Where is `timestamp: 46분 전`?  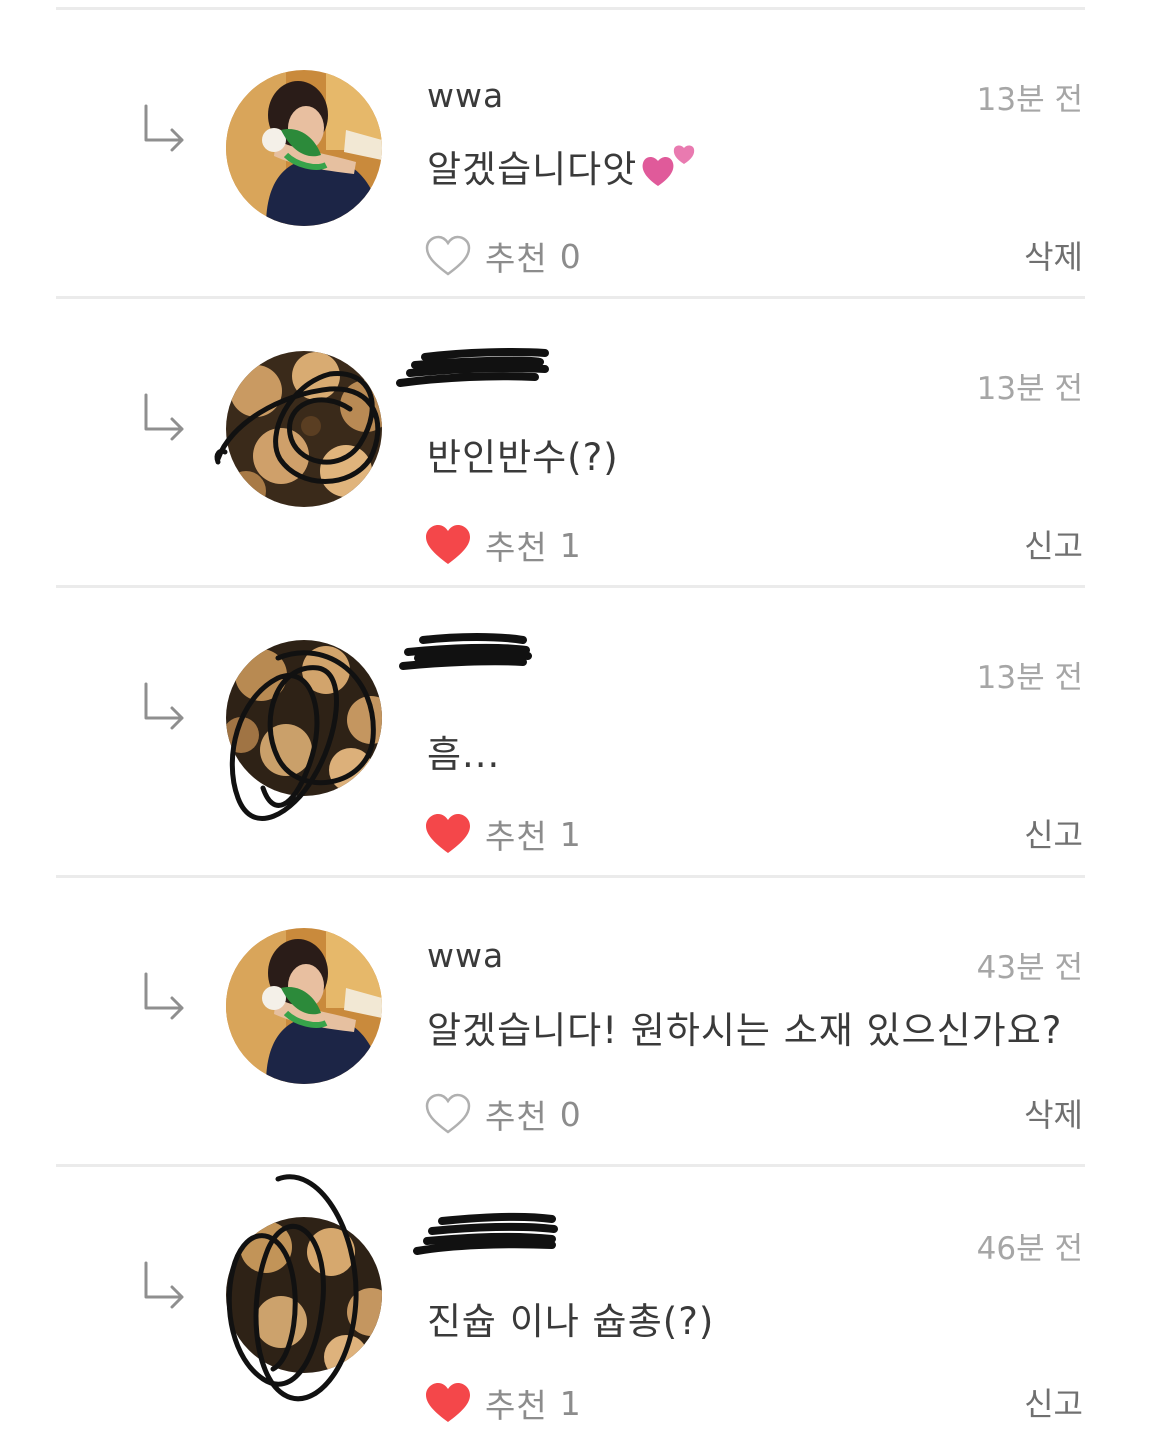 timestamp: 46분 전 is located at coordinates (1029, 1249).